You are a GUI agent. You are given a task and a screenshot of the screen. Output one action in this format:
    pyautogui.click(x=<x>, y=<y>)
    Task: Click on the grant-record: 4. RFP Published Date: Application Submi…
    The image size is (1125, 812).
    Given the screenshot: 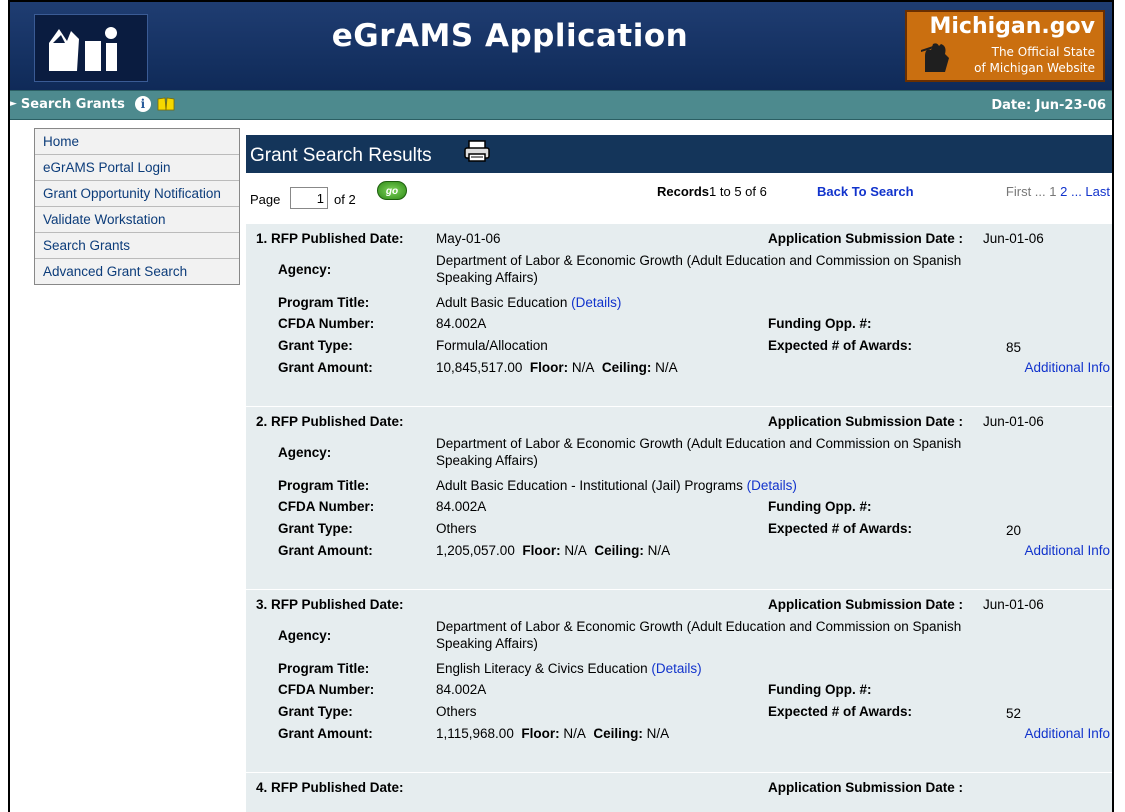 What is the action you would take?
    pyautogui.click(x=679, y=792)
    